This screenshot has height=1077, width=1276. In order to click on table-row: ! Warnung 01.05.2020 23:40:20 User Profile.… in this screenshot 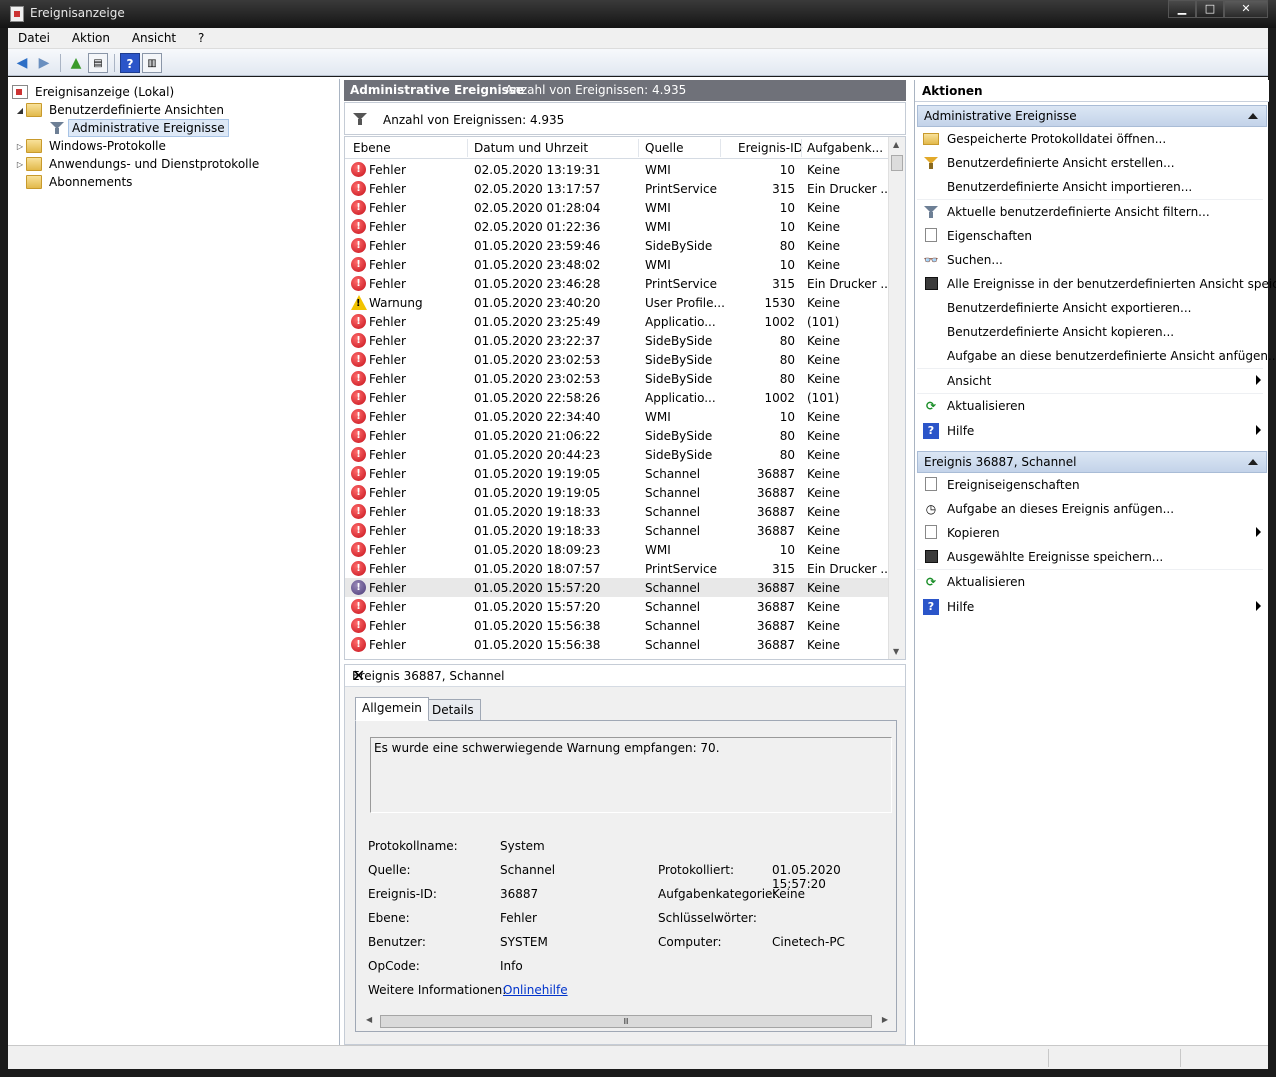, I will do `click(617, 302)`.